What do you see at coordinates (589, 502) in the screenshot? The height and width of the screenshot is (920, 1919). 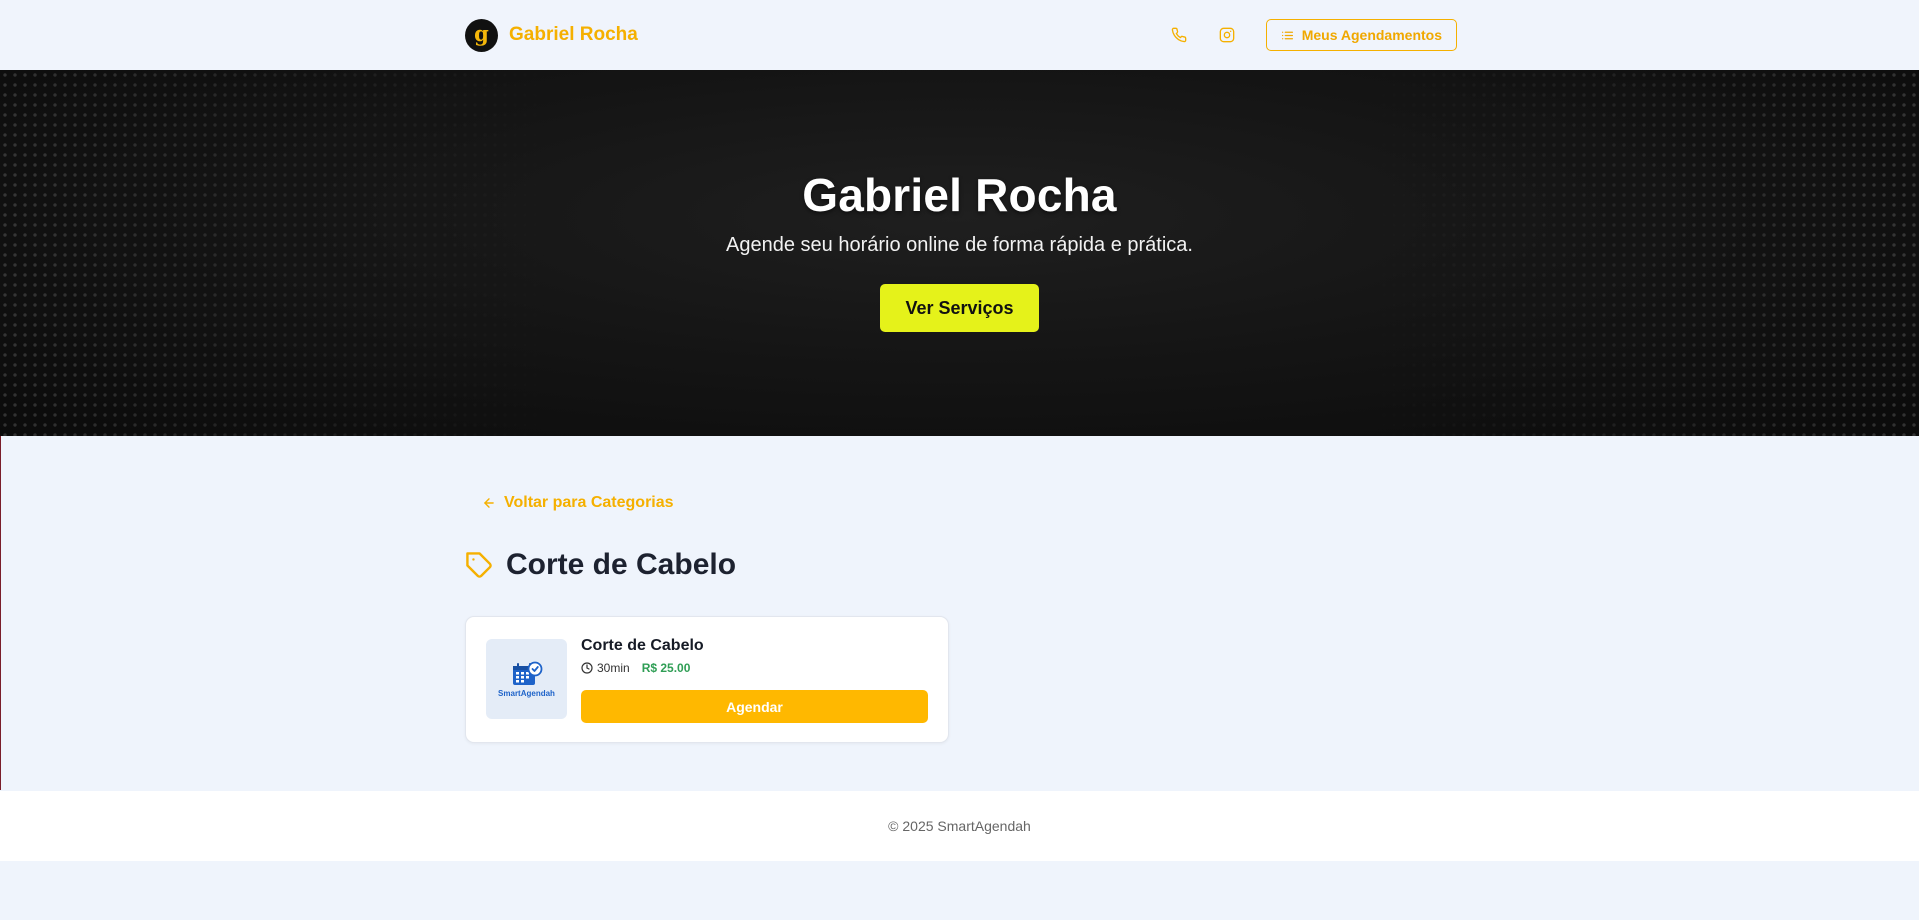 I see `back-to-categories-label: Voltar para Categorias` at bounding box center [589, 502].